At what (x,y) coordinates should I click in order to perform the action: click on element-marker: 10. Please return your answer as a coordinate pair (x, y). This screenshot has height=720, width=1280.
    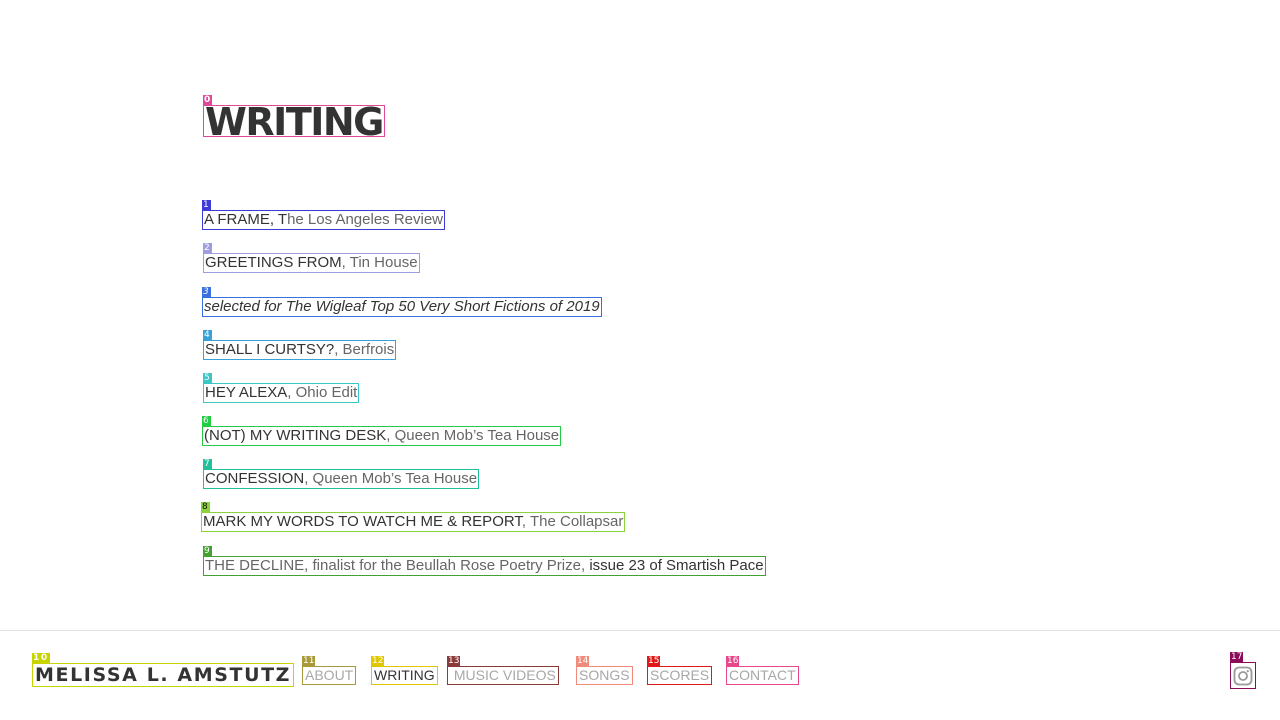
    Looking at the image, I should click on (41, 658).